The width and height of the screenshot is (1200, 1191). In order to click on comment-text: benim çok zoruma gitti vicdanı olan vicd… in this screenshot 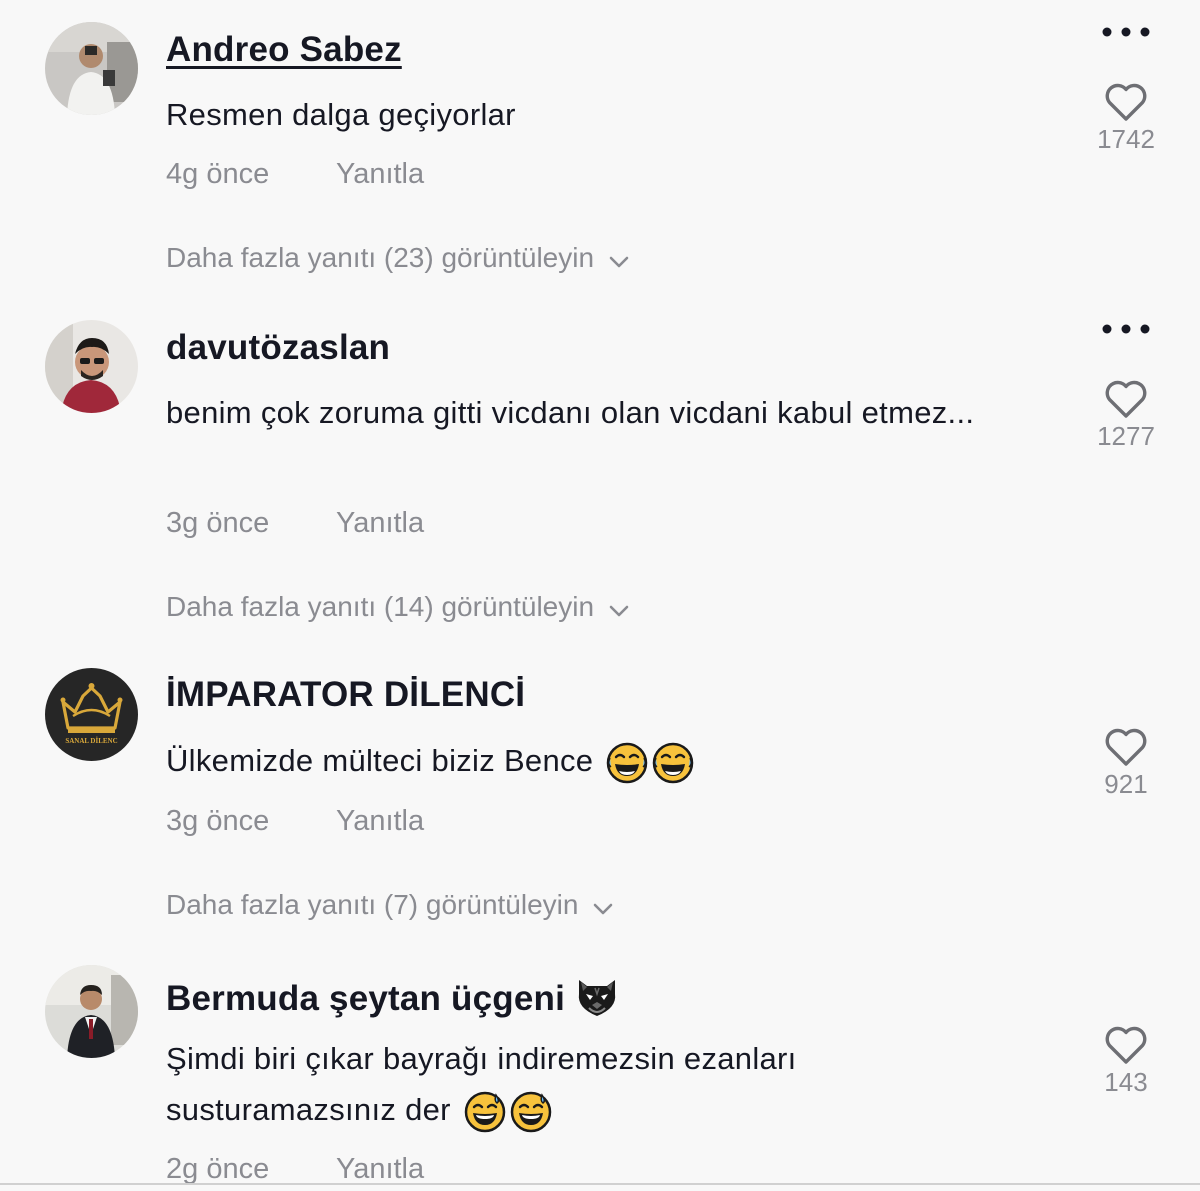, I will do `click(570, 412)`.